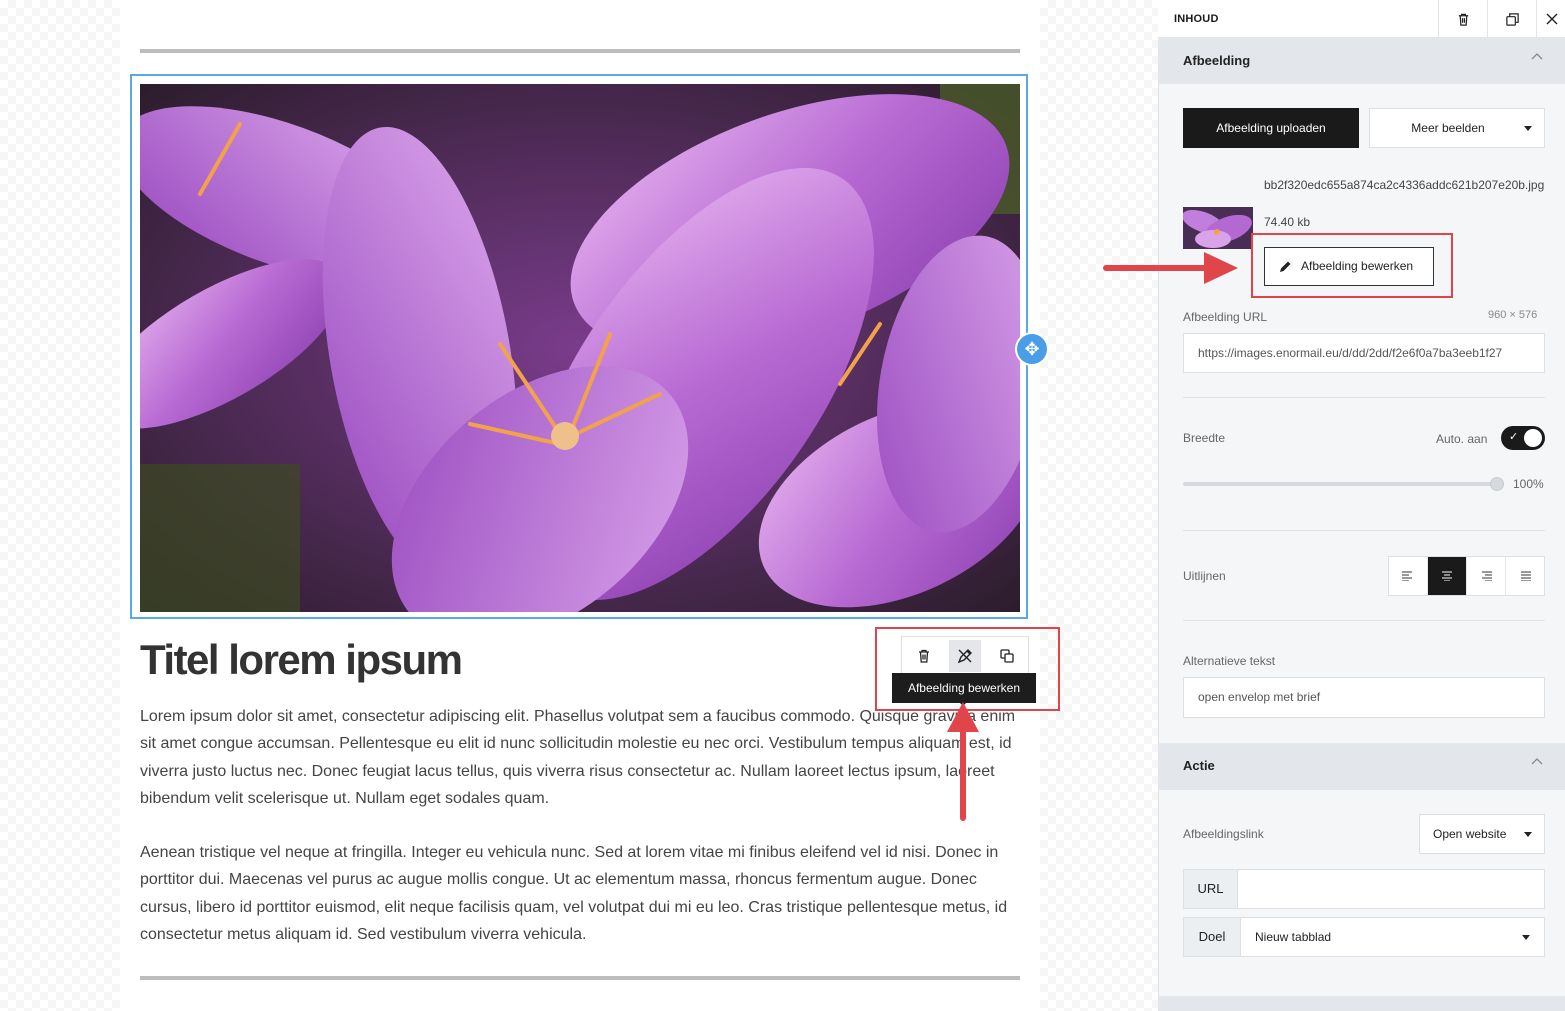  I want to click on more-images-dropdown: Meer beelden, so click(1457, 128).